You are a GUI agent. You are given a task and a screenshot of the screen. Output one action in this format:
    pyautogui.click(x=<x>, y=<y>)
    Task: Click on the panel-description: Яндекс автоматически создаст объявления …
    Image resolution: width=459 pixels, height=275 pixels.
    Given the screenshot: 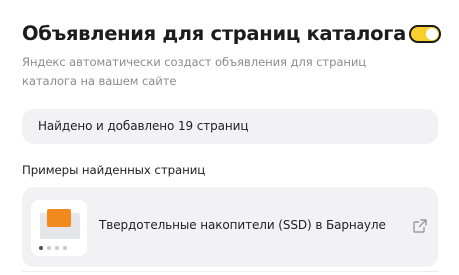 What is the action you would take?
    pyautogui.click(x=194, y=71)
    